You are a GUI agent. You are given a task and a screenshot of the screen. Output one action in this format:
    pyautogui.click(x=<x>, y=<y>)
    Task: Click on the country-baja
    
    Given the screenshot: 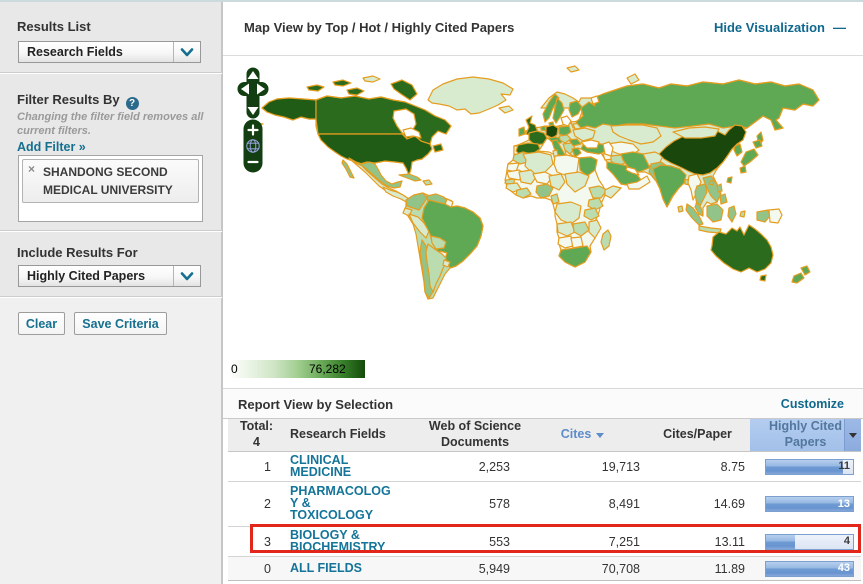 What is the action you would take?
    pyautogui.click(x=348, y=169)
    